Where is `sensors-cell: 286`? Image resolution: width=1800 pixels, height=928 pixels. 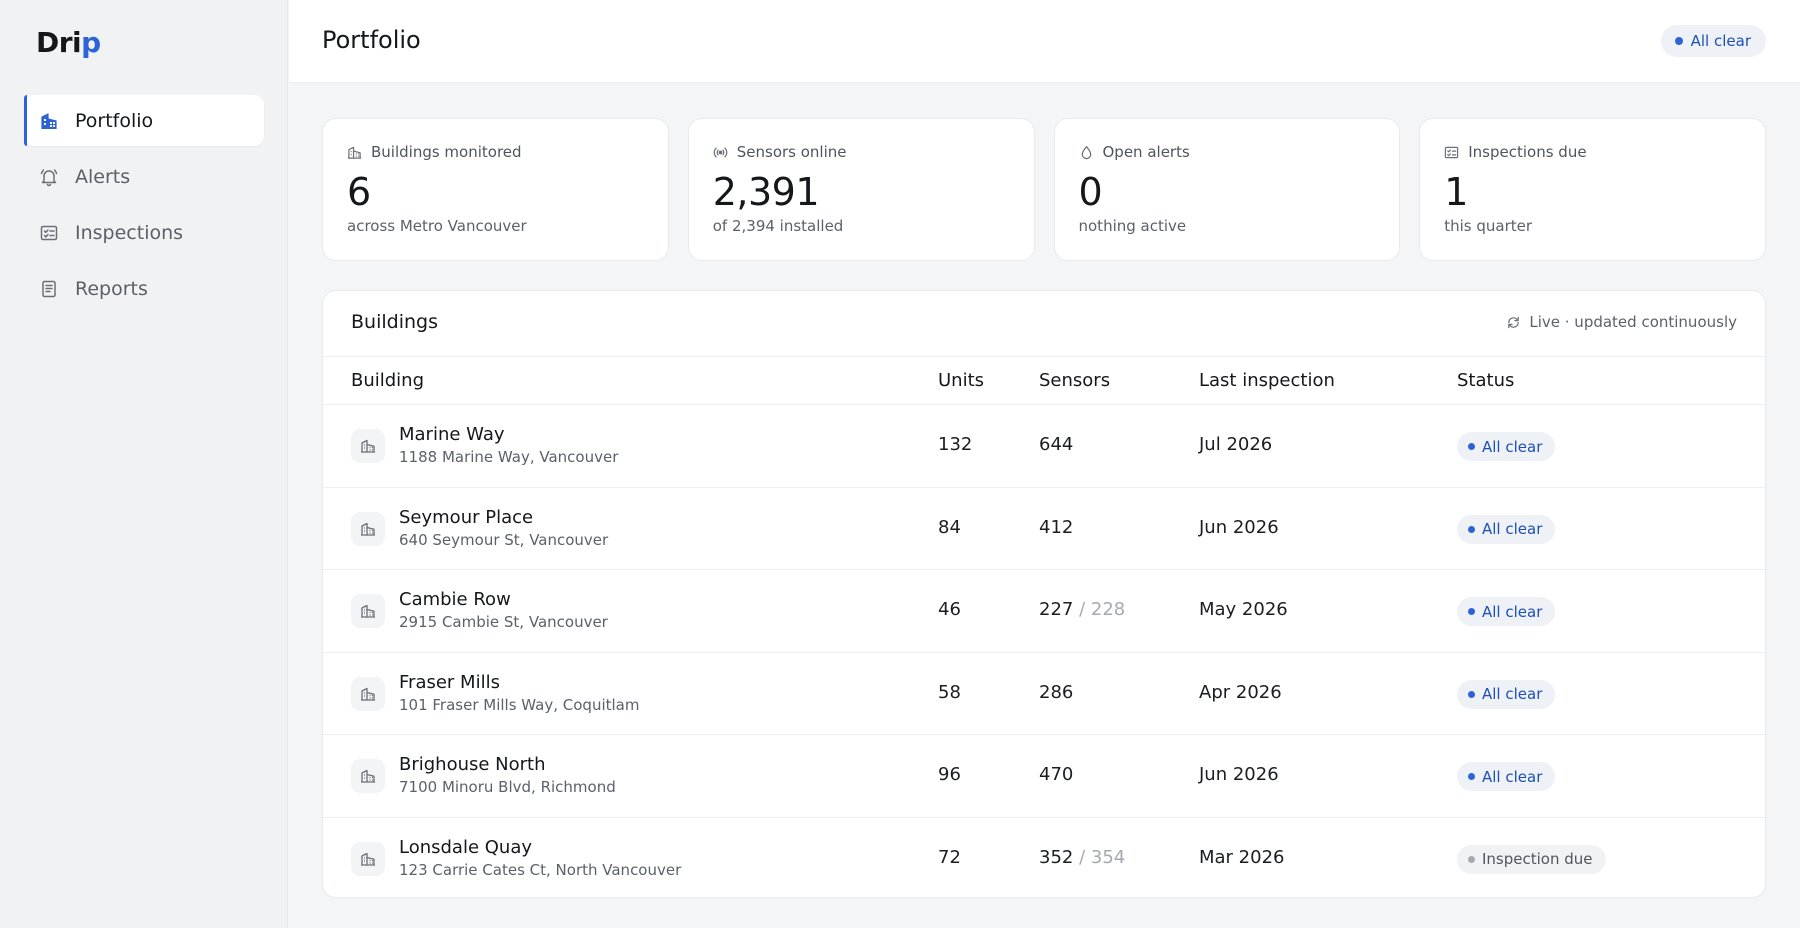
sensors-cell: 286 is located at coordinates (1056, 692).